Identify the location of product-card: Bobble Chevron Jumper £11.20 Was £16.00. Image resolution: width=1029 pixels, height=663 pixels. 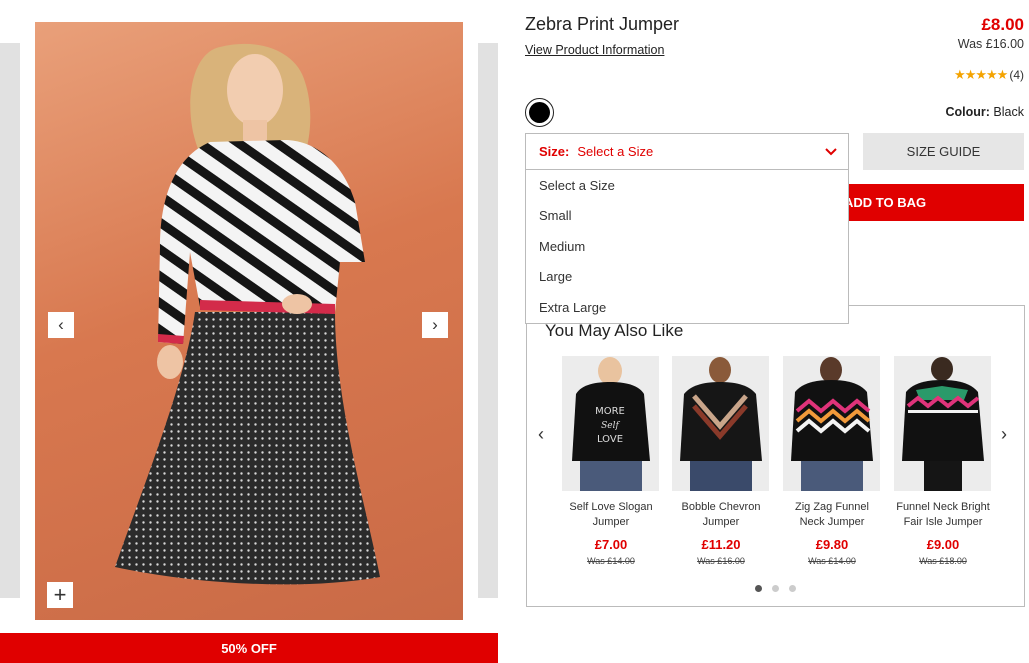
(721, 461).